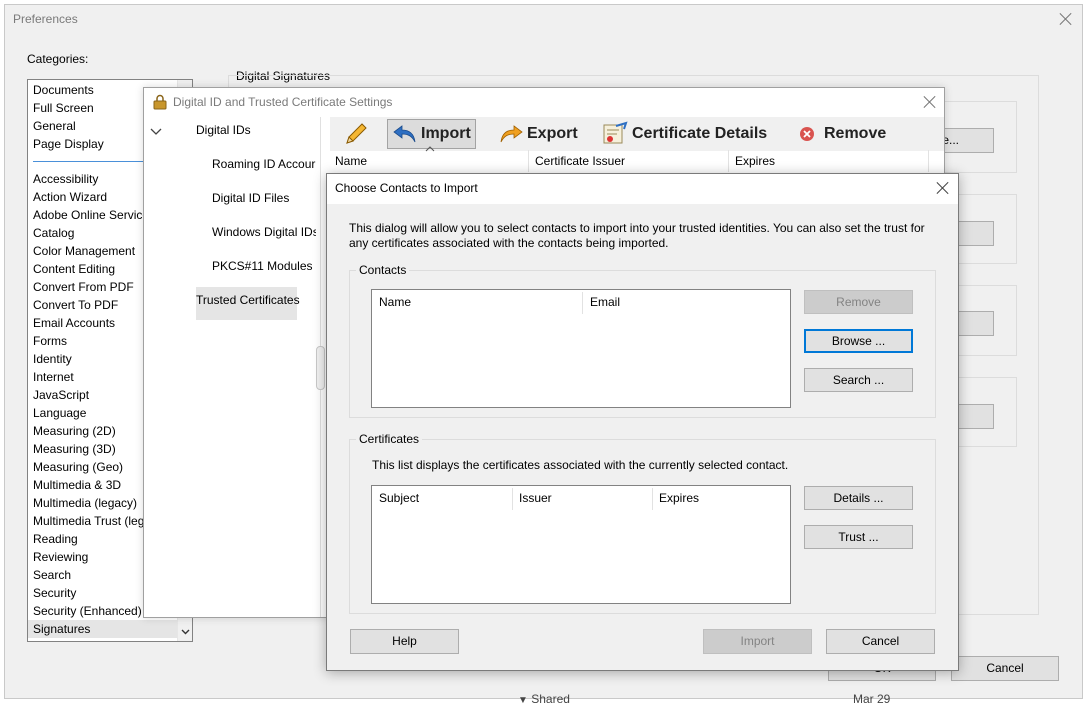  I want to click on choose-contacts-close-icon, so click(943, 188).